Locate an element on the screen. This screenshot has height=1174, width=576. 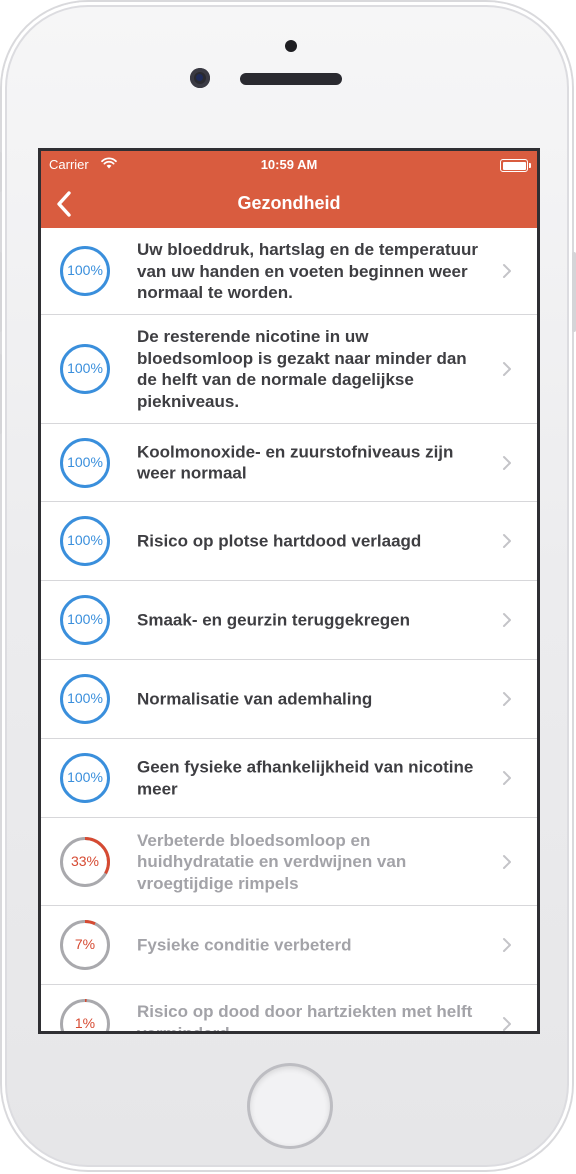
power-button is located at coordinates (574, 292).